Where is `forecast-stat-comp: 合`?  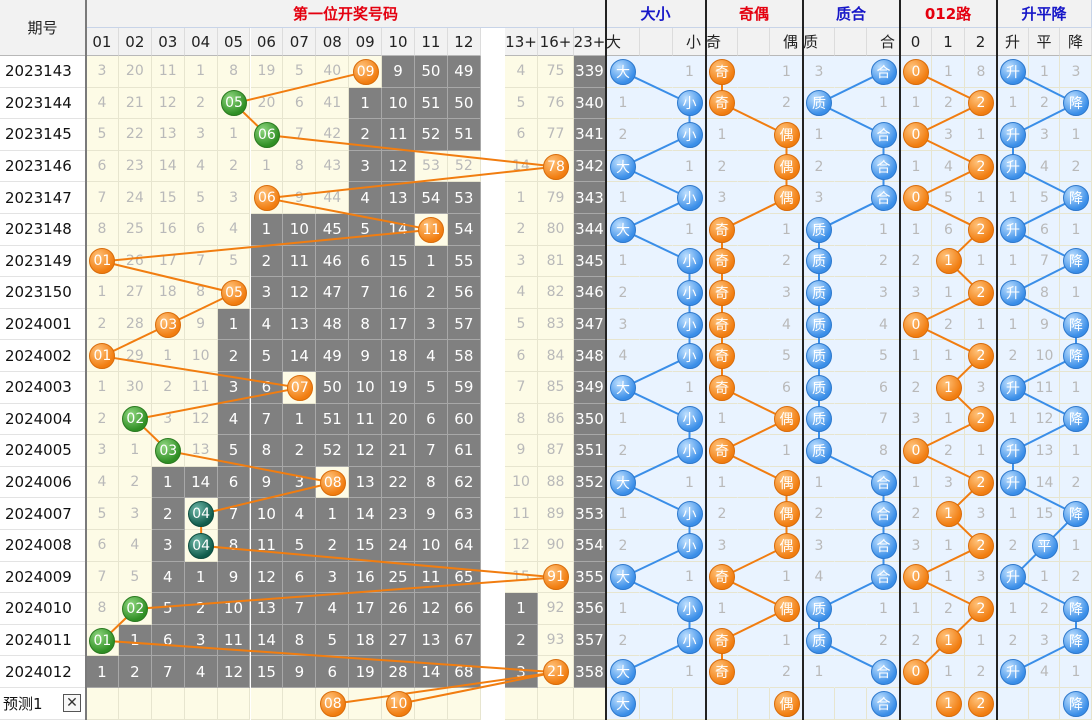
forecast-stat-comp: 合 is located at coordinates (883, 704).